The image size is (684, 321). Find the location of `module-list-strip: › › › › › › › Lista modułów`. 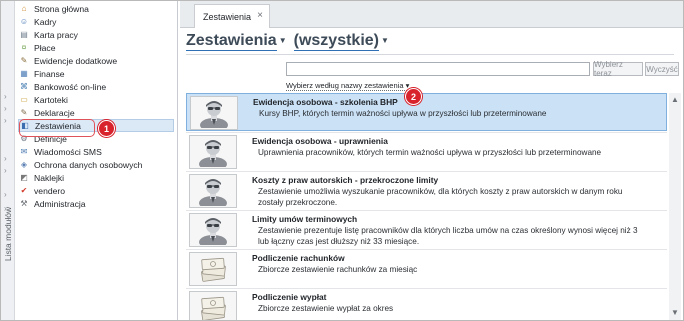

module-list-strip: › › › › › › › Lista modułów is located at coordinates (8, 160).